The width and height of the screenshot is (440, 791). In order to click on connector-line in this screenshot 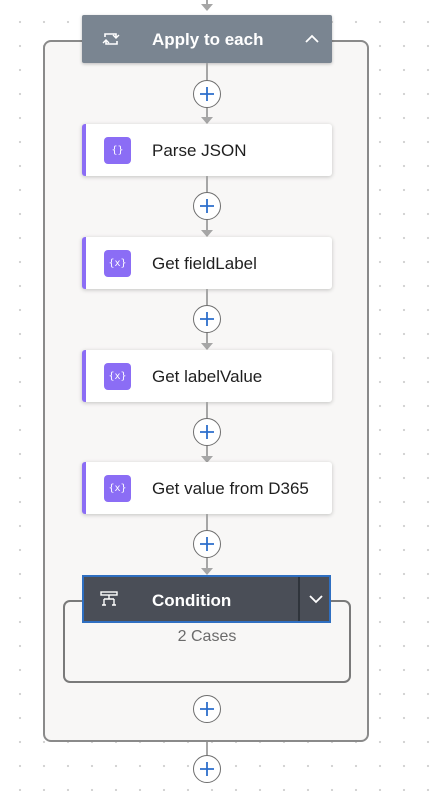, I will do `click(207, 749)`.